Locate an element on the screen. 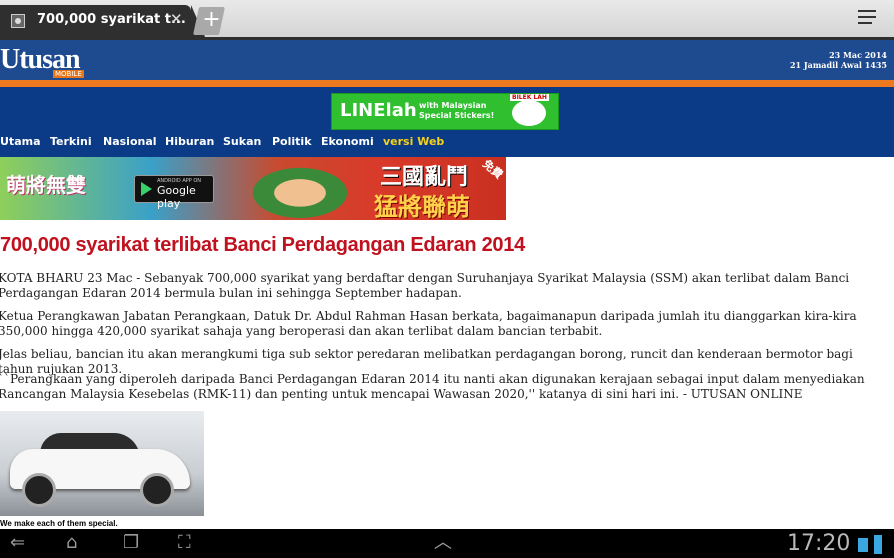 This screenshot has height=558, width=894. nav-item-ekonomi: Ekonomi is located at coordinates (347, 141).